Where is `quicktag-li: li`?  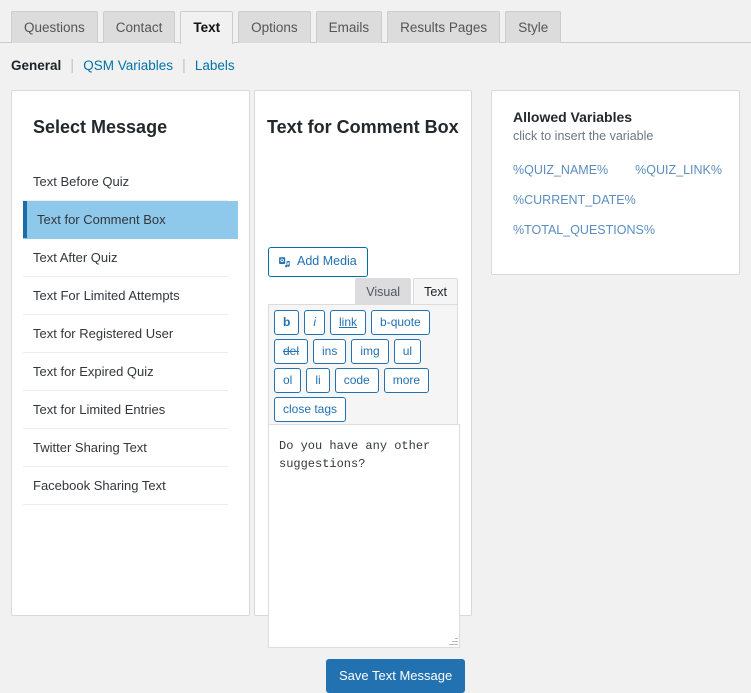 quicktag-li: li is located at coordinates (318, 380).